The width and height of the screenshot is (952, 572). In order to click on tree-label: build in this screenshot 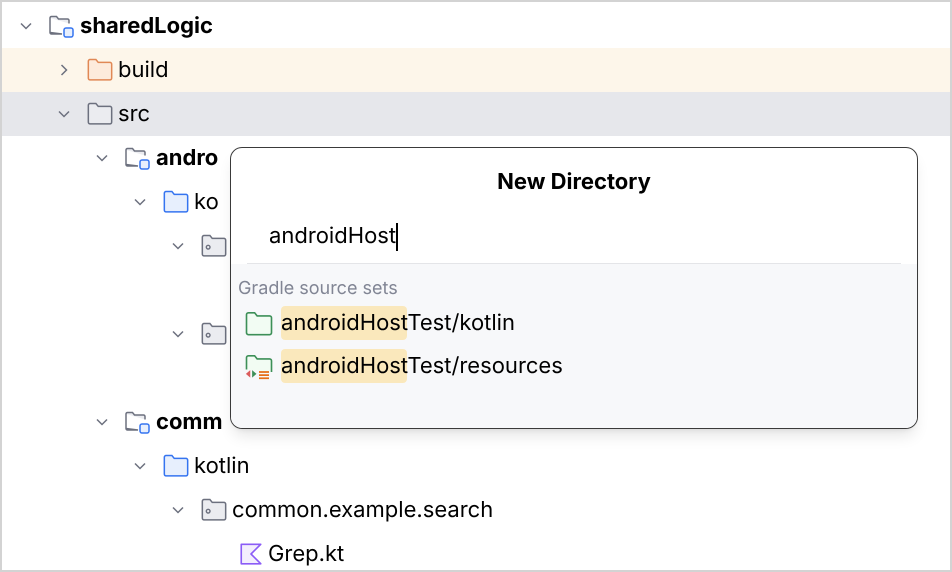, I will do `click(143, 70)`.